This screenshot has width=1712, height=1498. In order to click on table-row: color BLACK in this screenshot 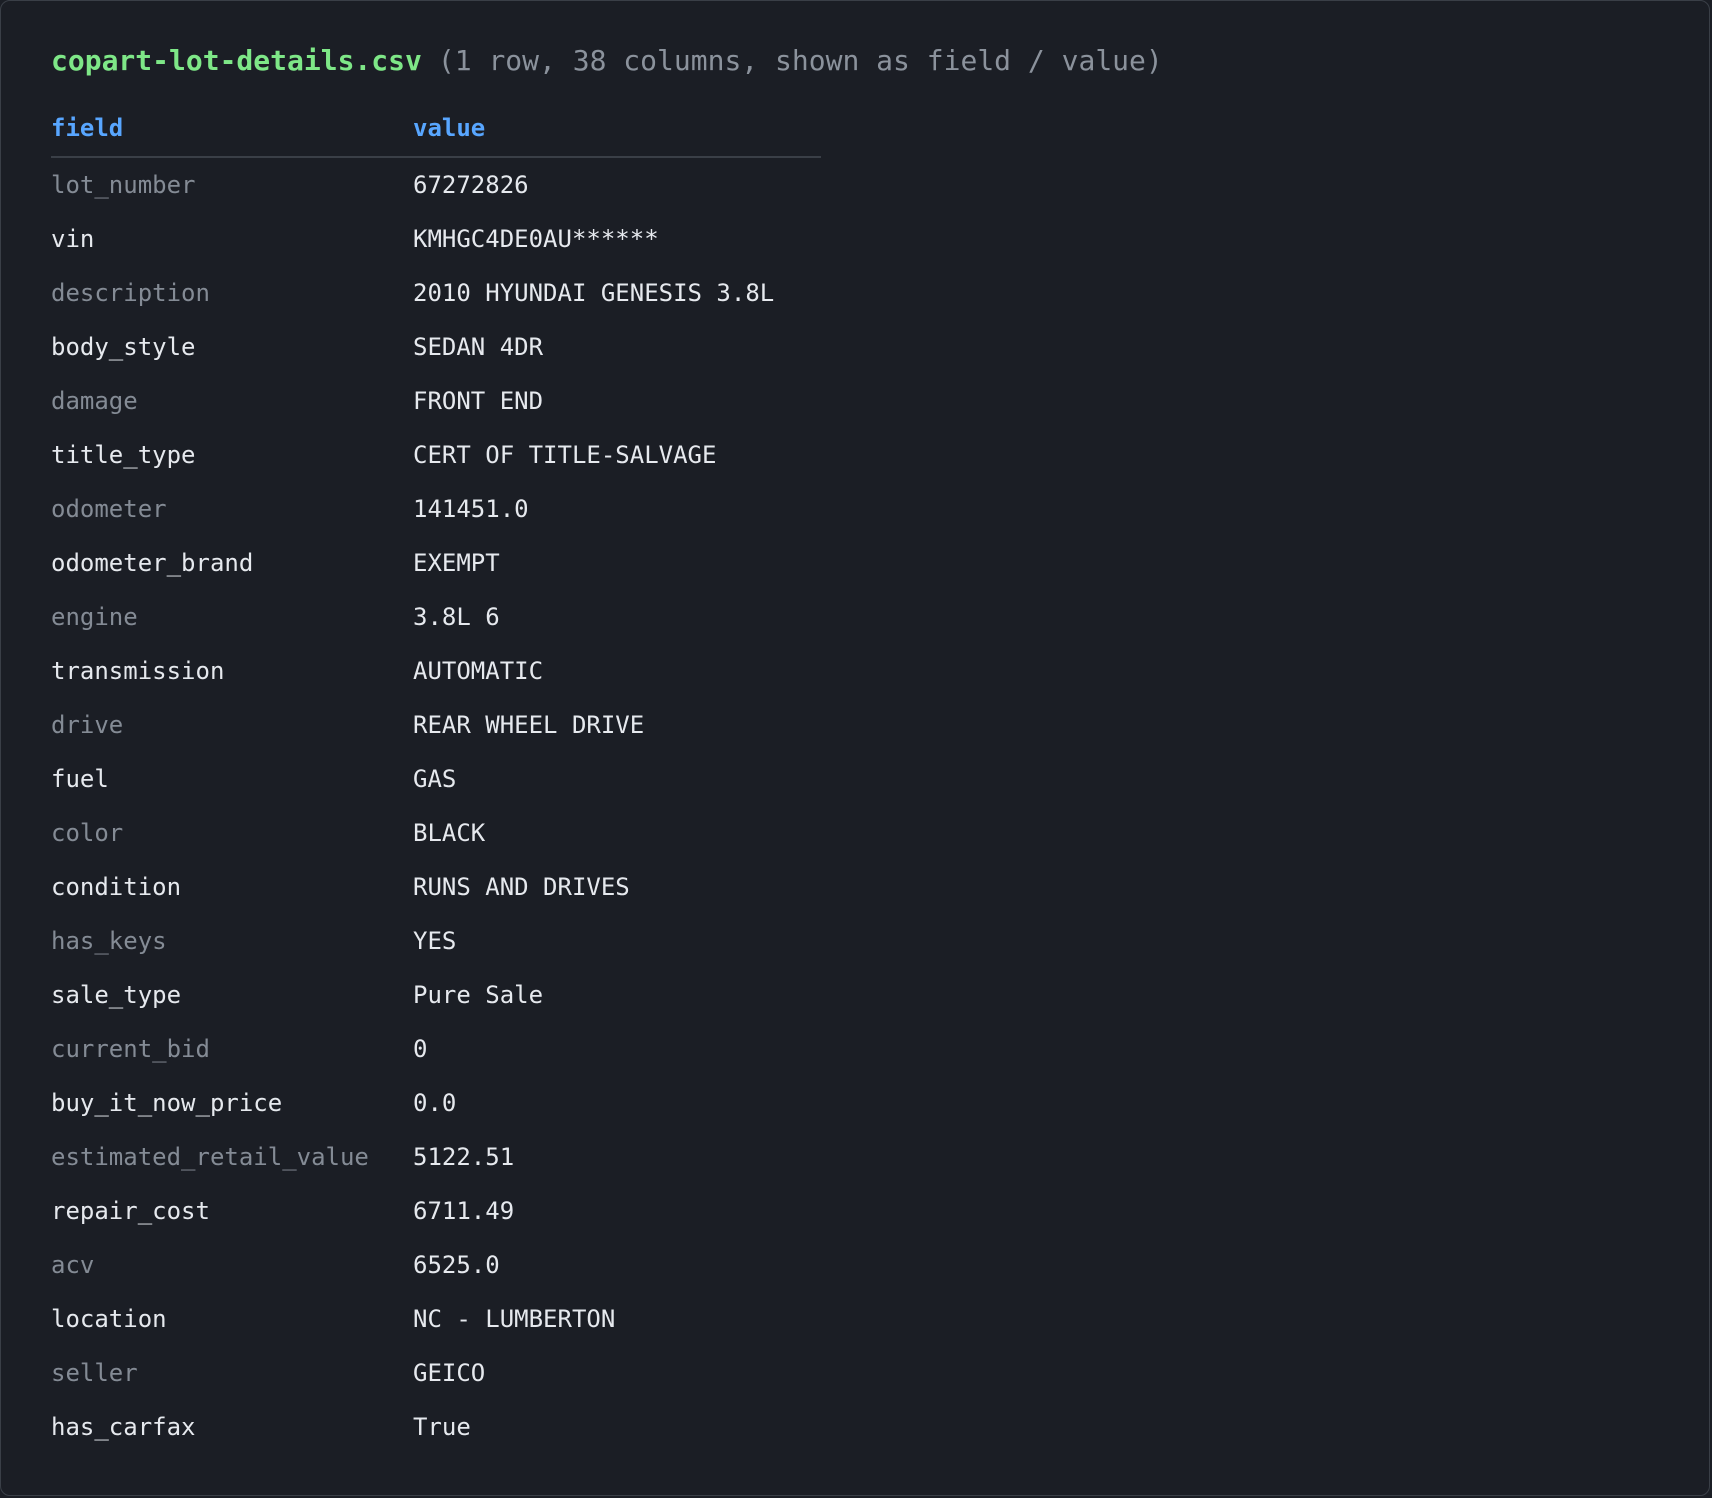, I will do `click(436, 833)`.